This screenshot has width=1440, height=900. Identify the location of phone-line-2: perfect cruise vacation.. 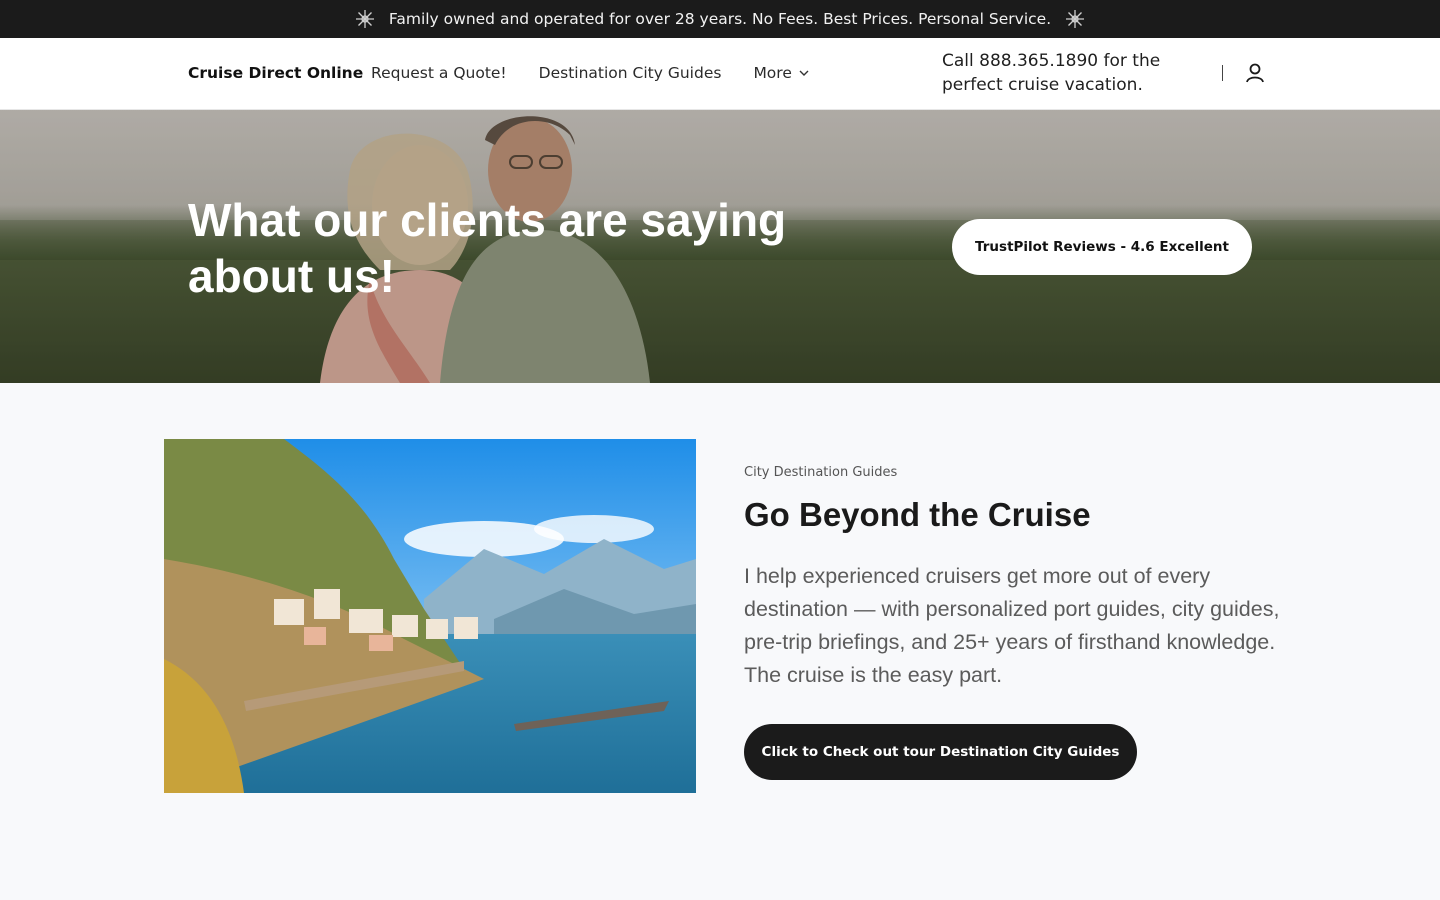
(1042, 85).